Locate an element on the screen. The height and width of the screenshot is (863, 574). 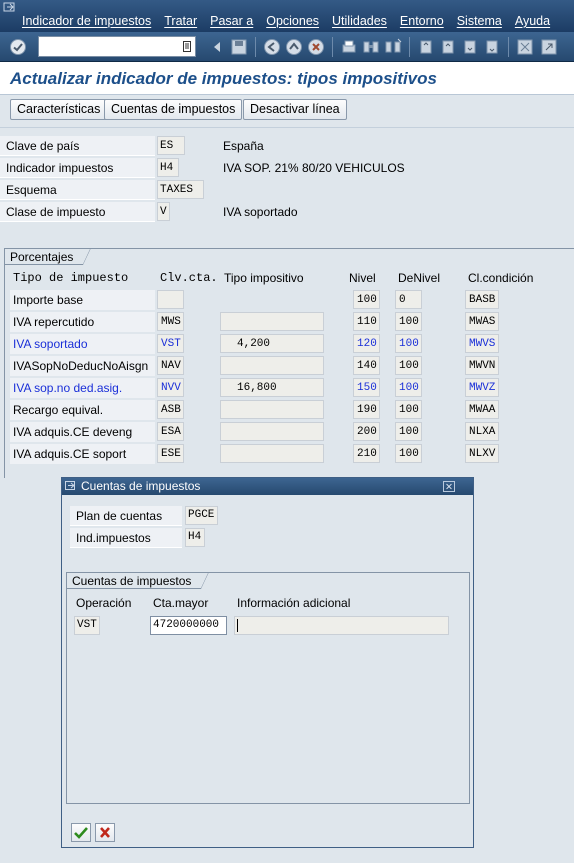
col-cta-mayor: Cta.mayor is located at coordinates (181, 603).